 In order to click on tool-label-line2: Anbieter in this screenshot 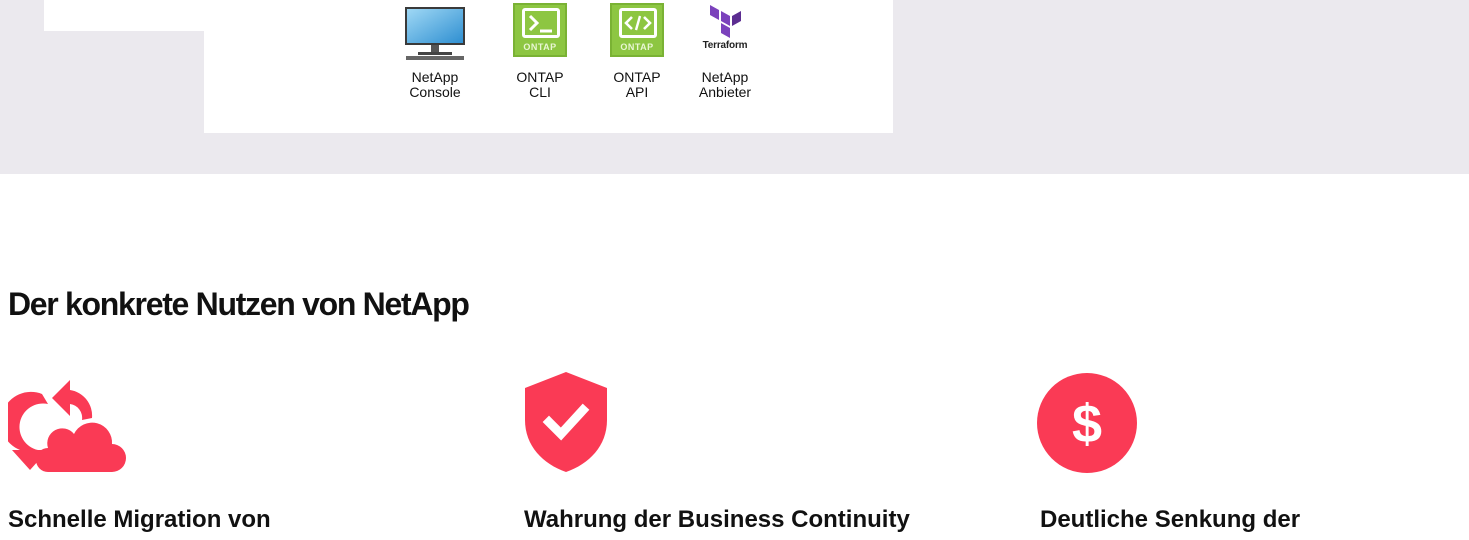, I will do `click(725, 92)`.